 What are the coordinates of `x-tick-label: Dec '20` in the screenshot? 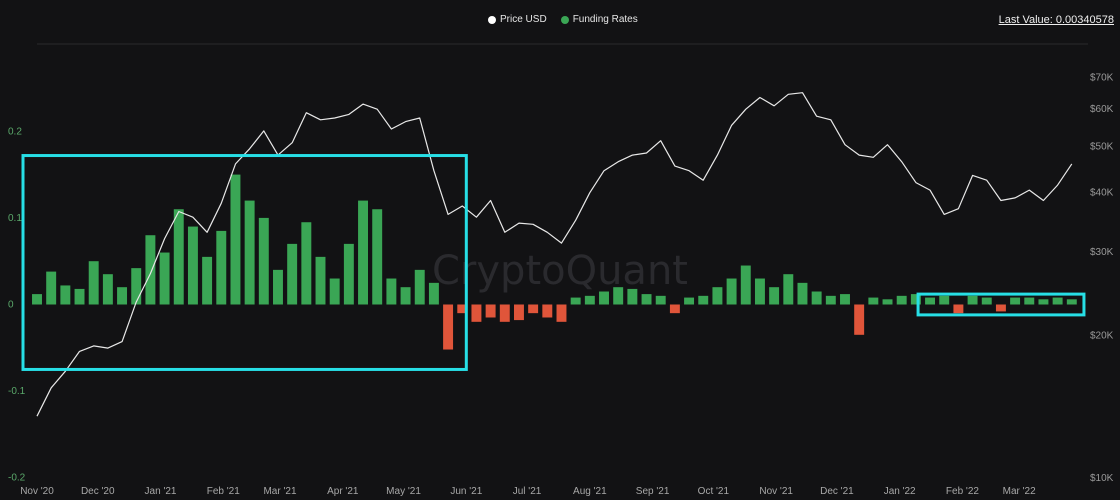 It's located at (98, 491).